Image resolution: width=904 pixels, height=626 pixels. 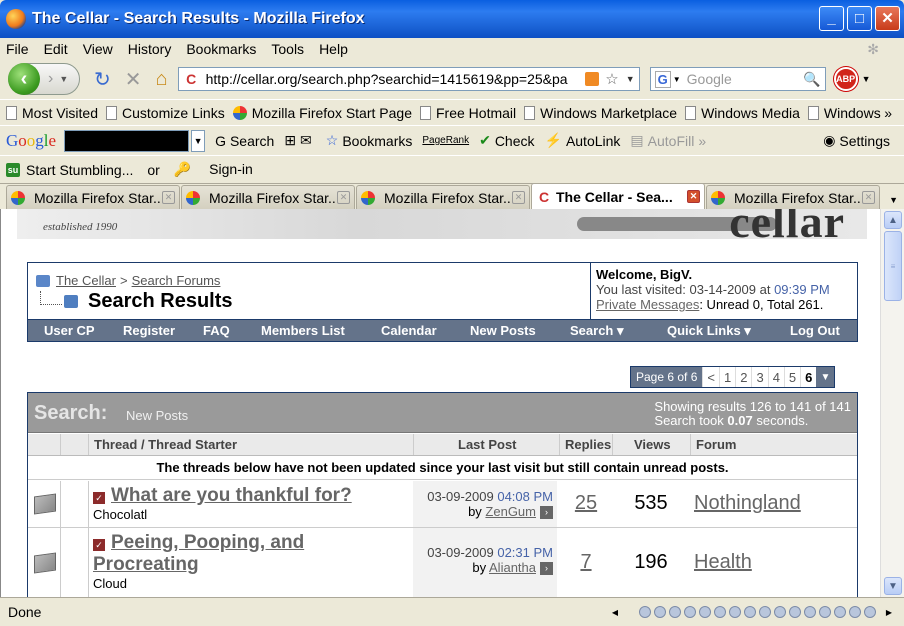 I want to click on bookmark-windows-media: Windows Media, so click(x=742, y=113).